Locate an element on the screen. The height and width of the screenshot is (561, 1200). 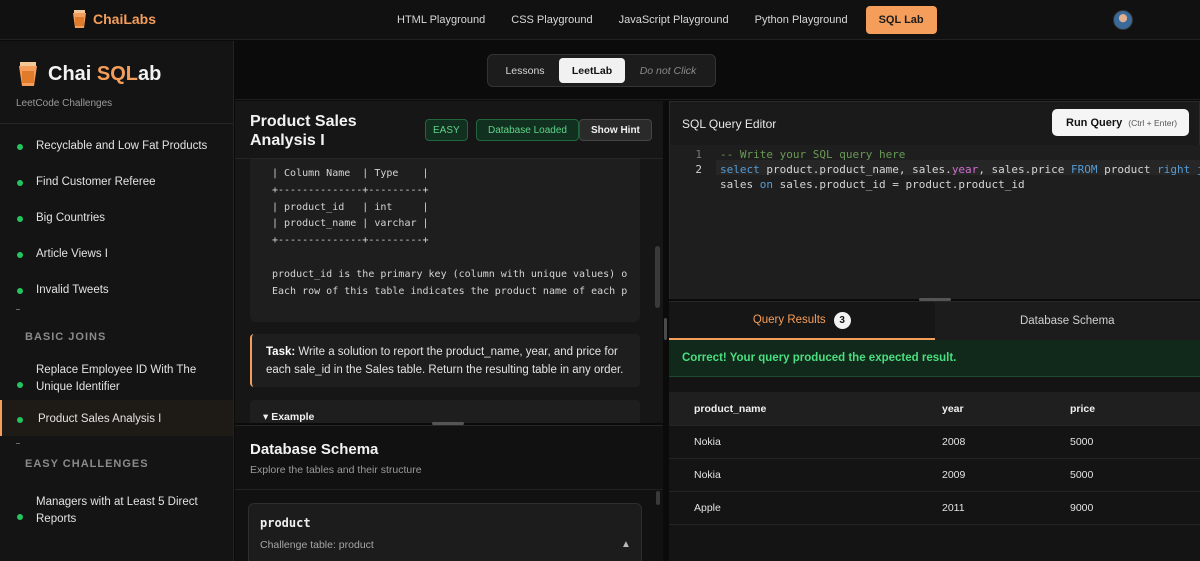
collapse-caret-icon: ▲ is located at coordinates (626, 544).